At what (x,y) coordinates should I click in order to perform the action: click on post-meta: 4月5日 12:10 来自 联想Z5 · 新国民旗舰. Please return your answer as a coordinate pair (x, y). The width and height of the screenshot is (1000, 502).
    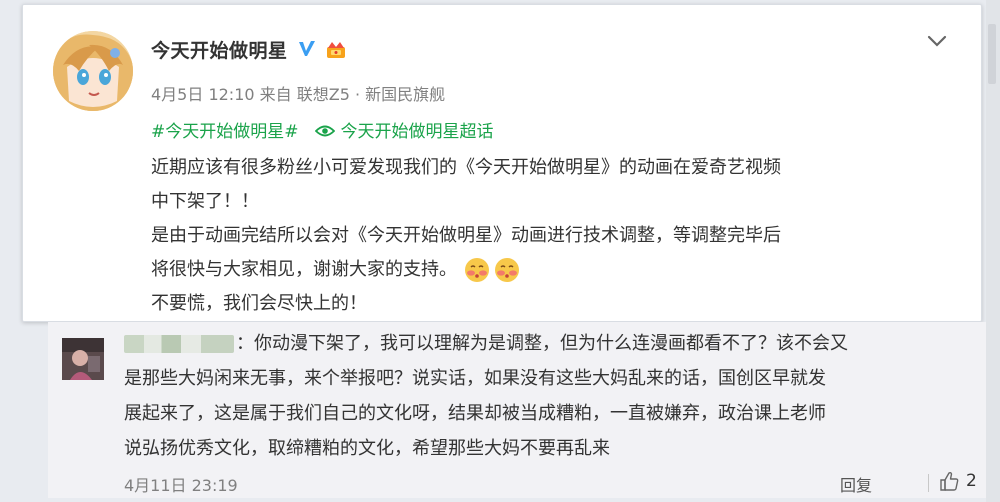
    Looking at the image, I should click on (298, 93).